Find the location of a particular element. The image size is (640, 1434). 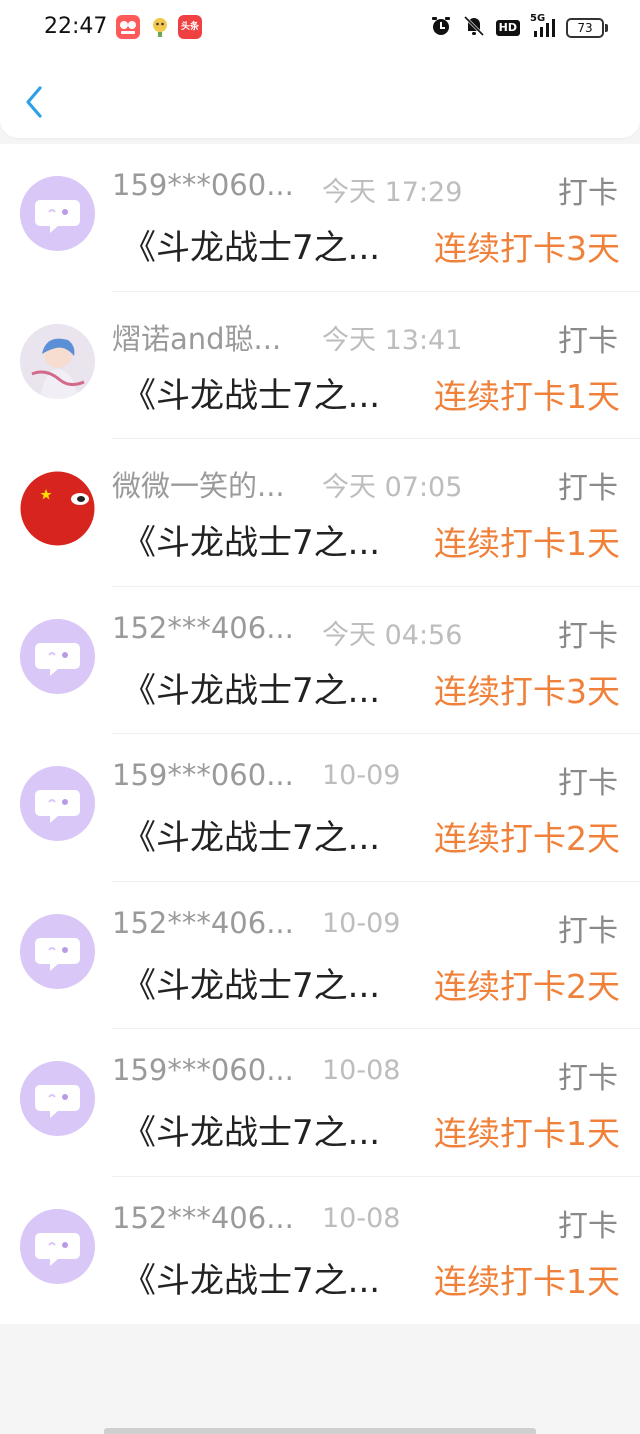

back-button is located at coordinates (34, 102).